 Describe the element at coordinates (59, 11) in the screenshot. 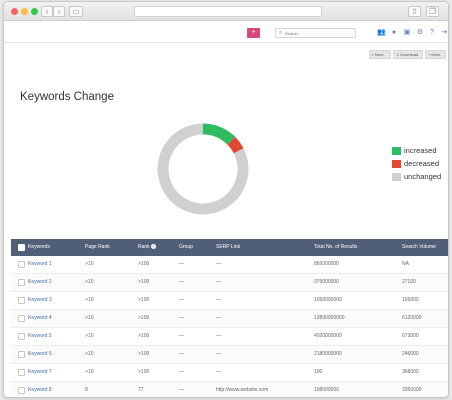

I see `forward-arrow-icon: ›` at that location.